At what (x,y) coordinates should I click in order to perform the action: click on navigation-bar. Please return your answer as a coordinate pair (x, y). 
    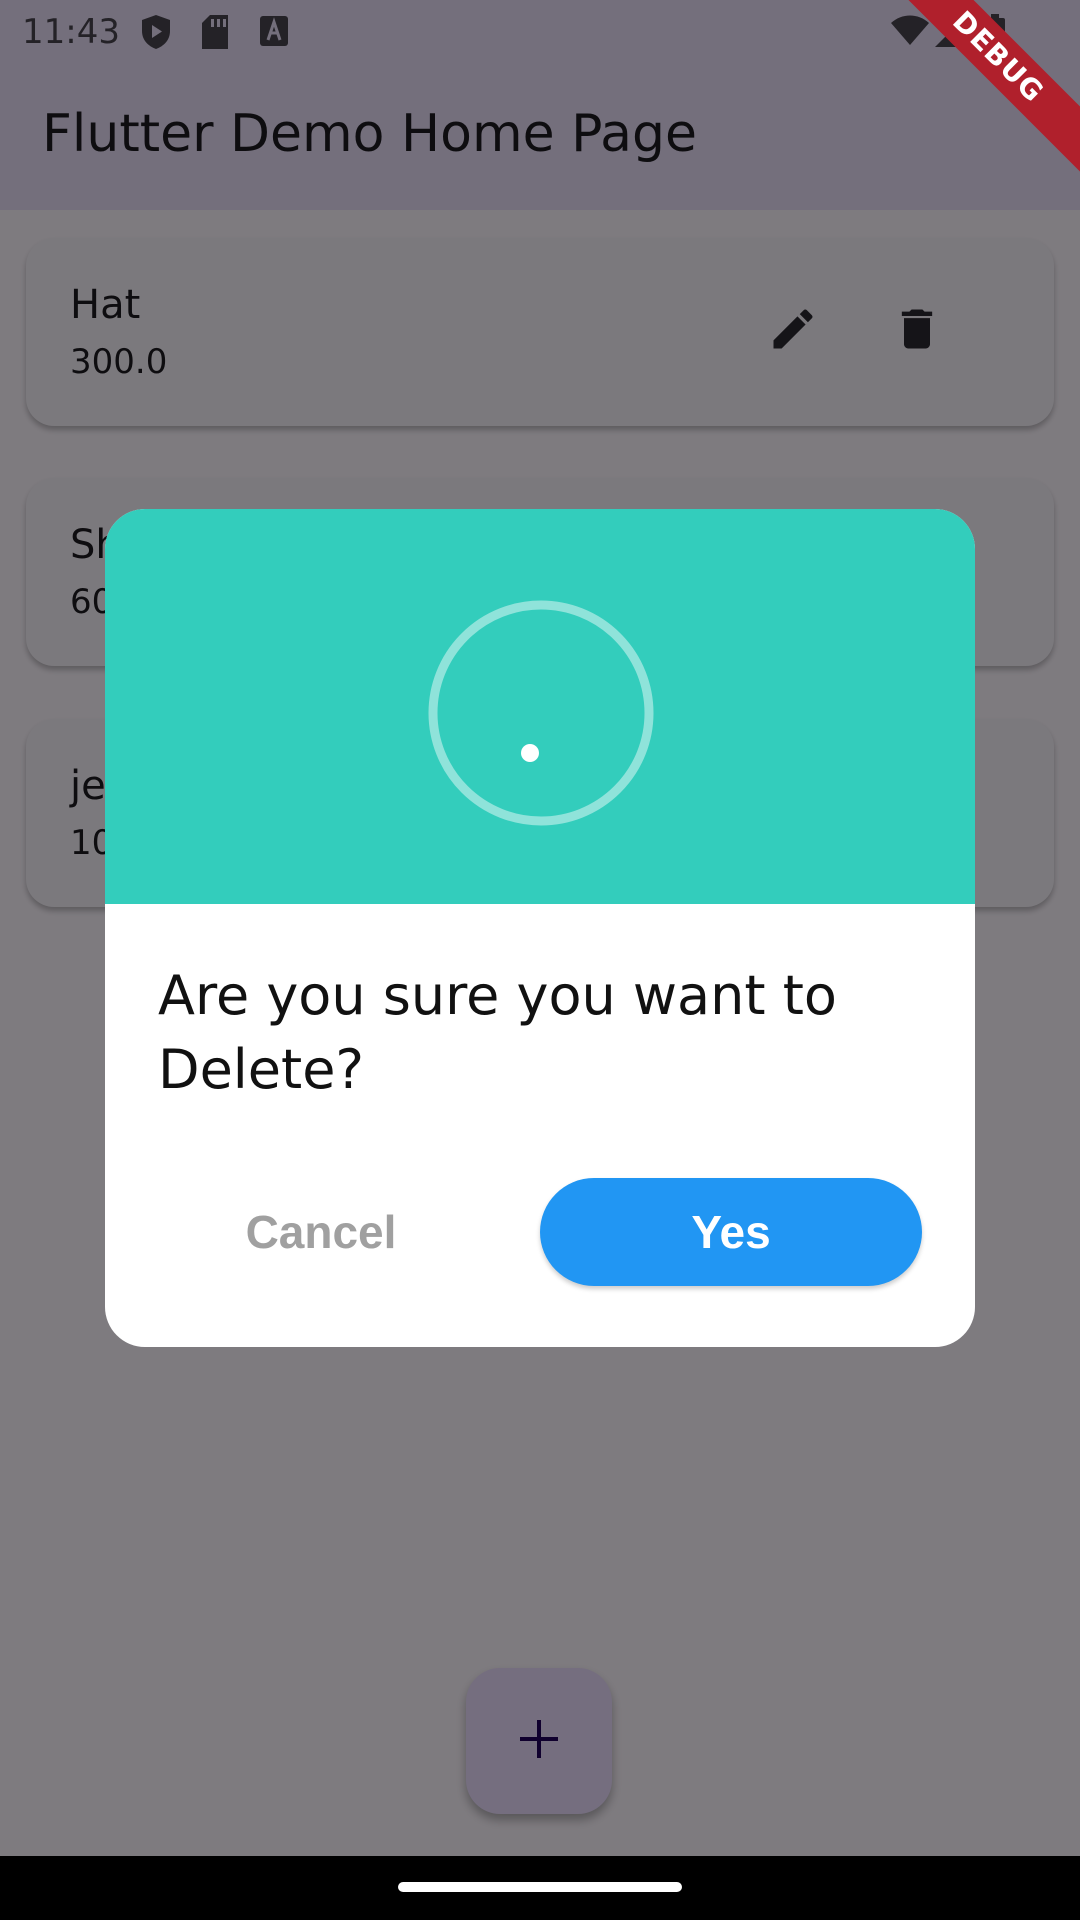
    Looking at the image, I should click on (540, 1888).